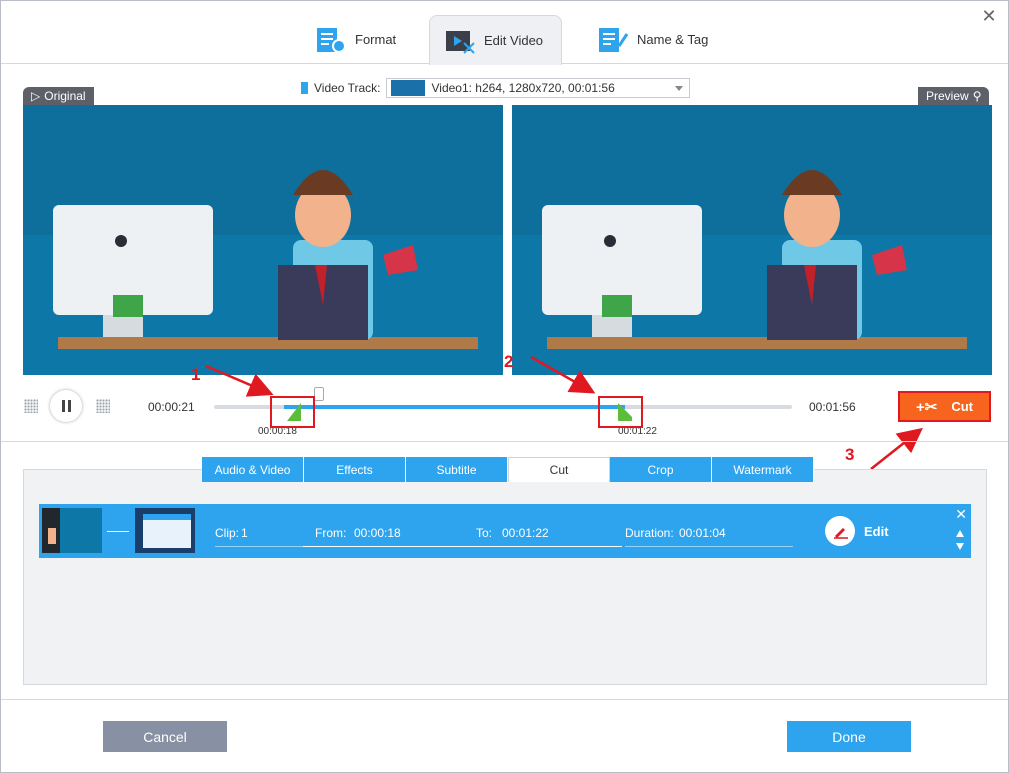  Describe the element at coordinates (72, 530) in the screenshot. I see `clip-start-thumbnail` at that location.